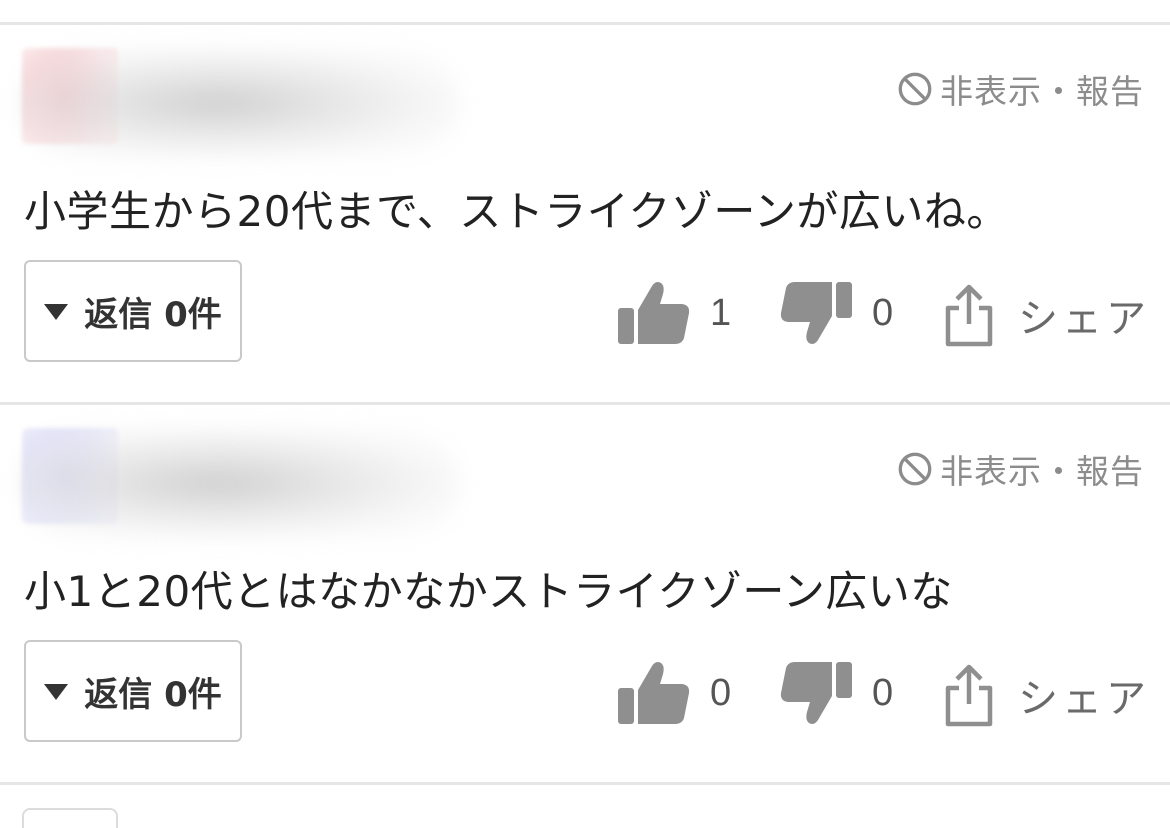 The height and width of the screenshot is (828, 1170). What do you see at coordinates (488, 591) in the screenshot?
I see `comment-text: 小1と20代とはなかなかストライクゾーン広いな` at bounding box center [488, 591].